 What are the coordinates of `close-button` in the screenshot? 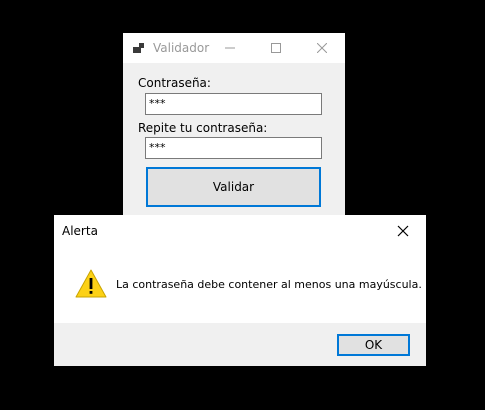 It's located at (322, 48).